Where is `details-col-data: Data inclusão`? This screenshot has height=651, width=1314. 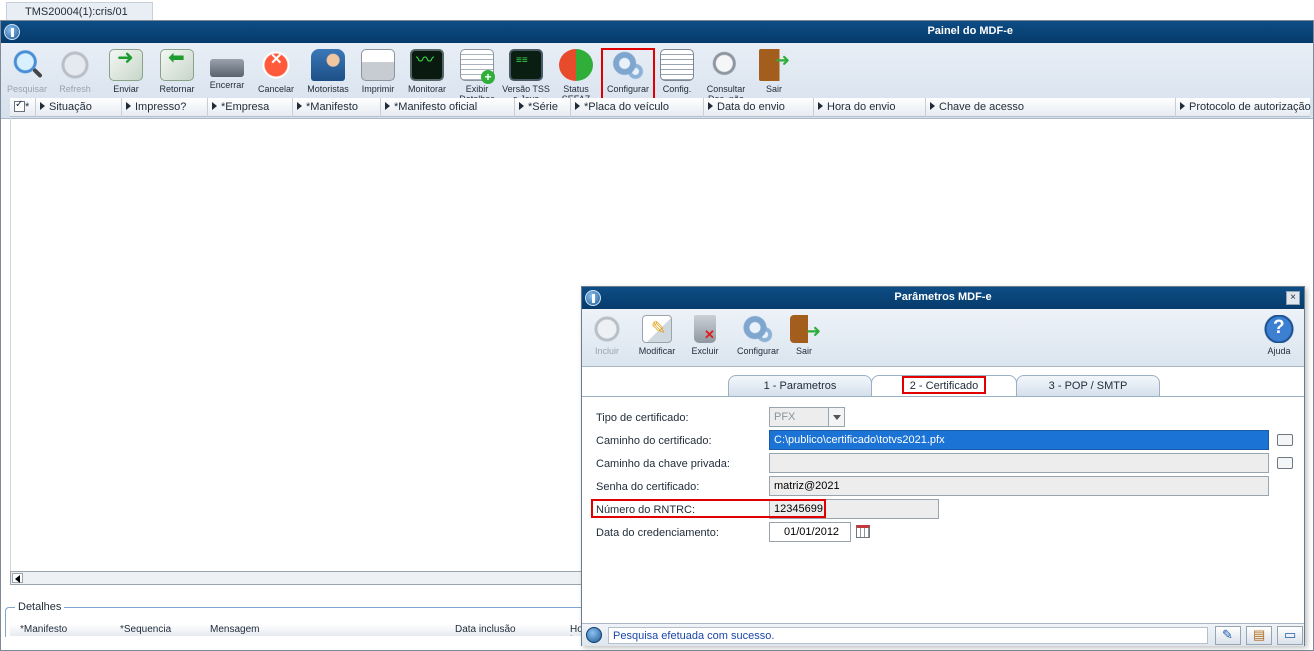 details-col-data: Data inclusão is located at coordinates (485, 629).